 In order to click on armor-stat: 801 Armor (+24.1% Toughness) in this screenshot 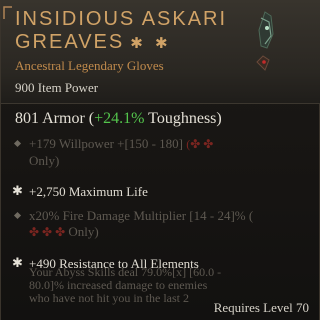, I will do `click(118, 118)`.